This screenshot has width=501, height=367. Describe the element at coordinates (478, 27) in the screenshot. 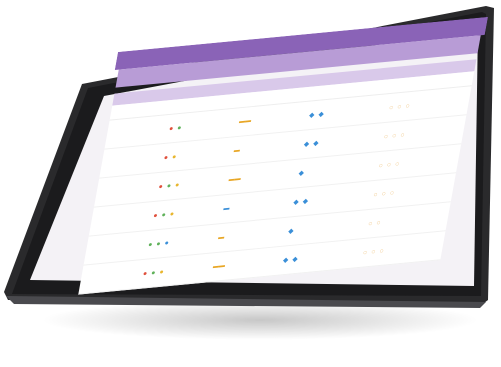

I see `app-topbar-right` at that location.